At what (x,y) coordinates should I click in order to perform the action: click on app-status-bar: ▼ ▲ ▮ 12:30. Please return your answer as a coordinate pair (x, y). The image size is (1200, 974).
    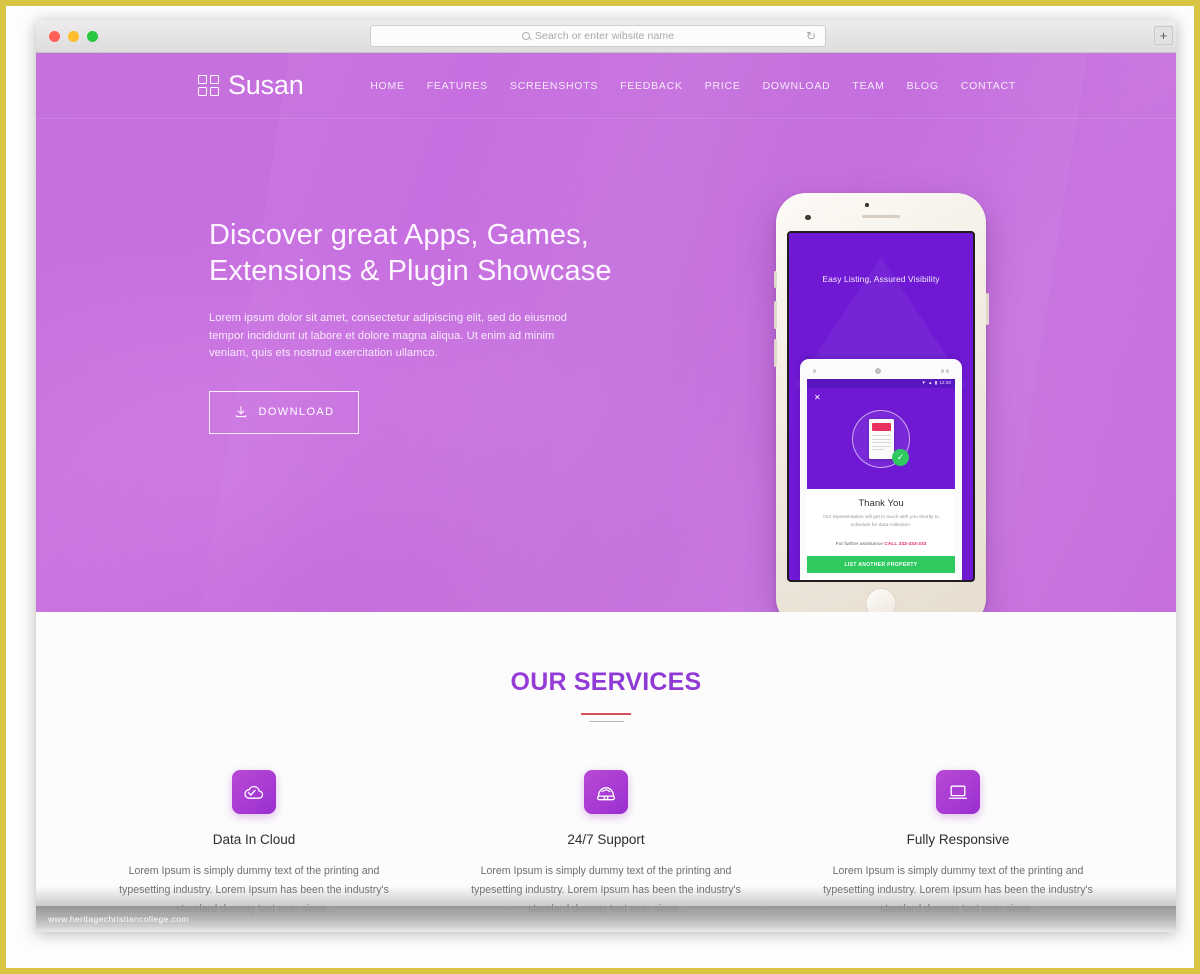
    Looking at the image, I should click on (881, 383).